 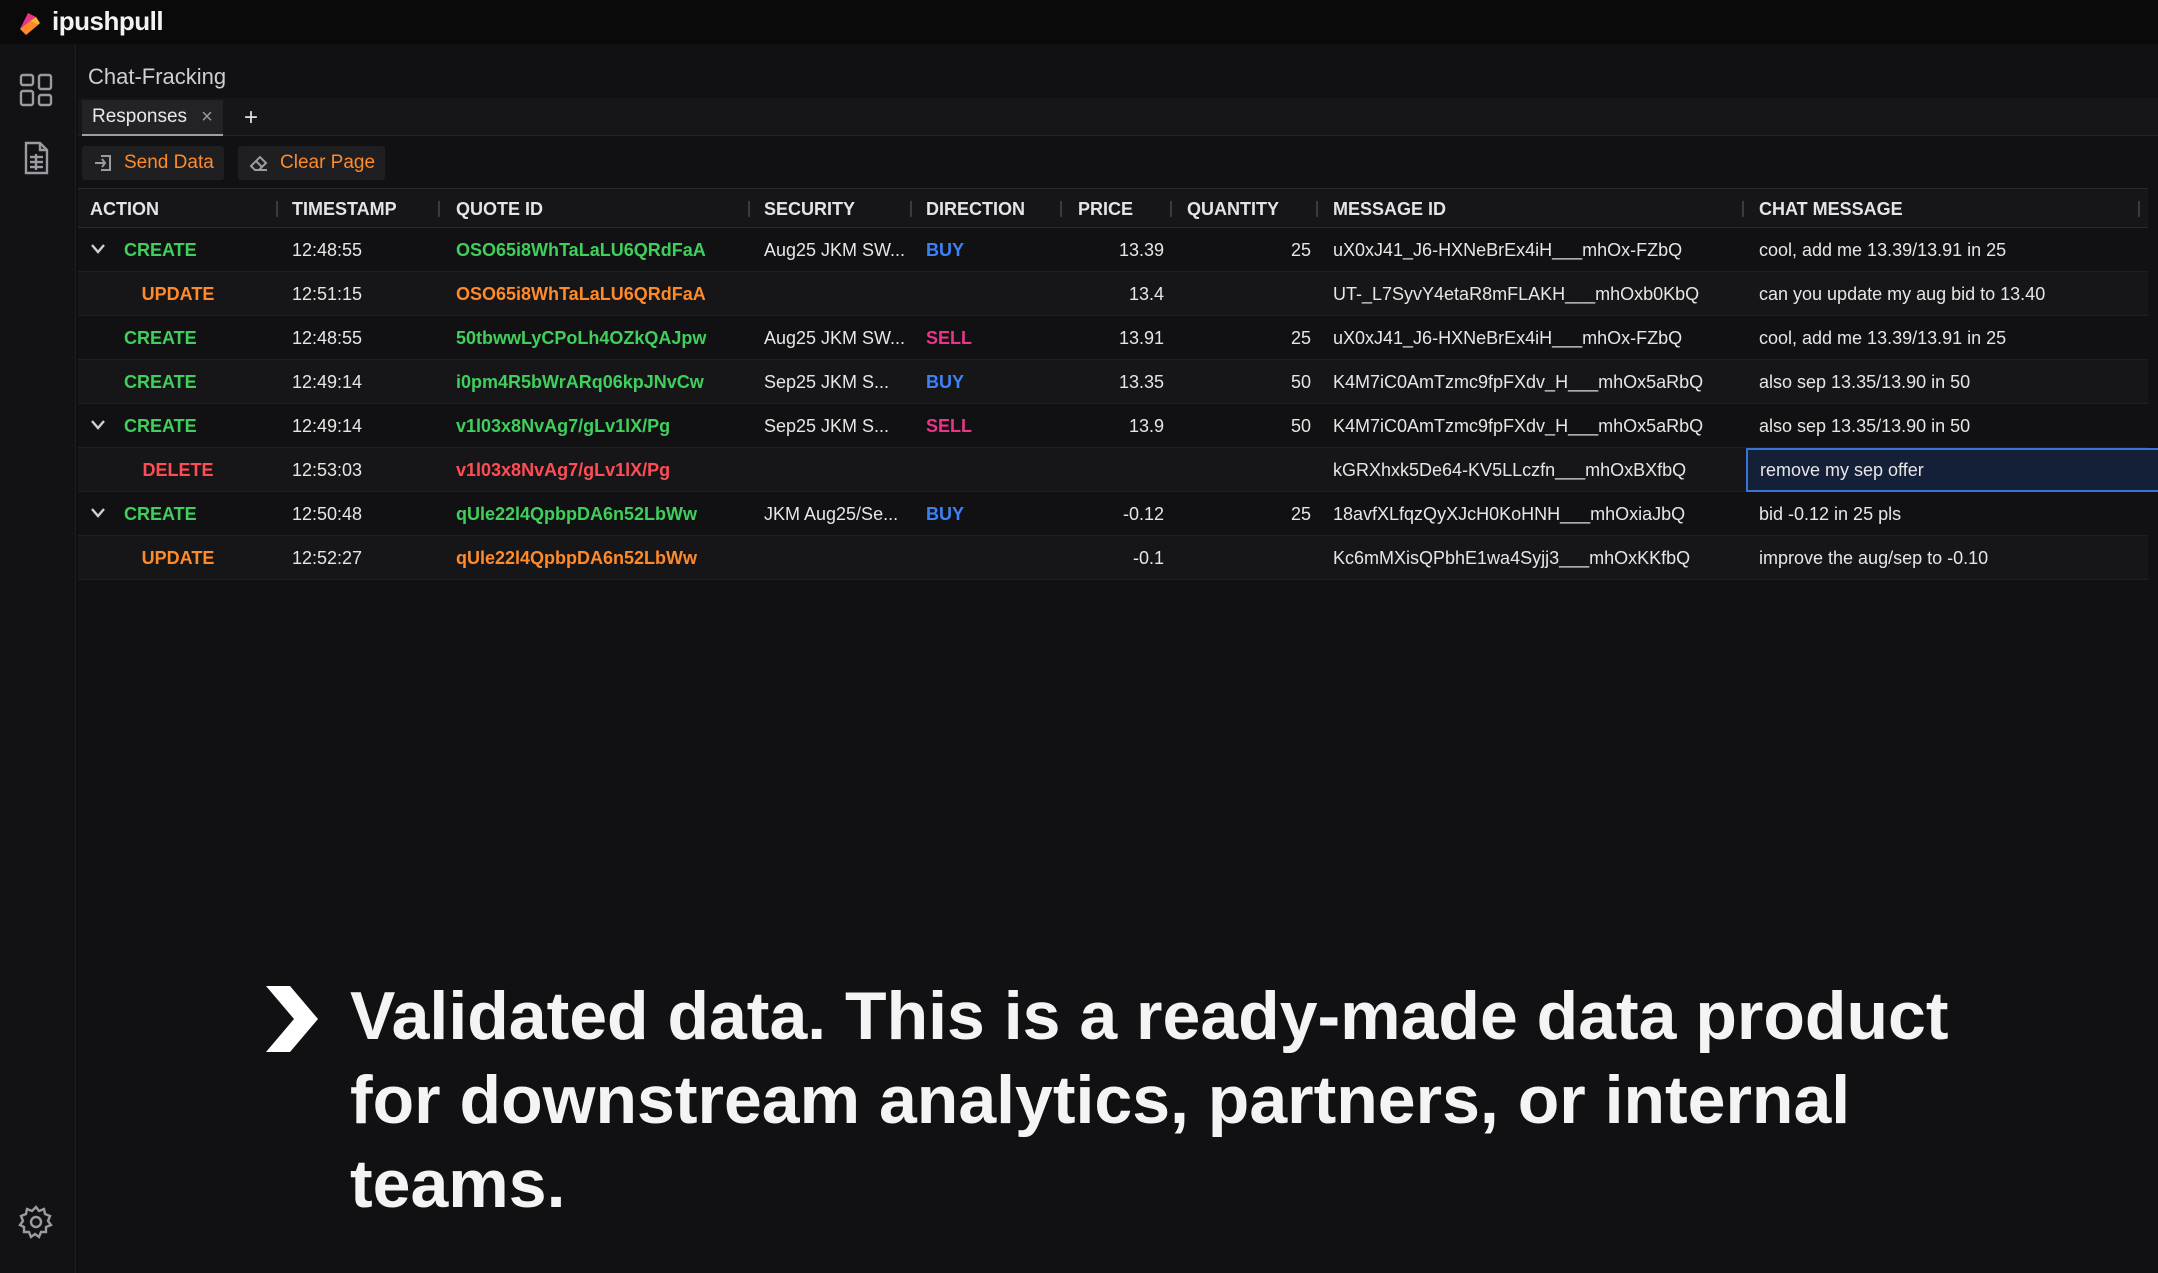 I want to click on cell-price: 13.4, so click(x=1121, y=294).